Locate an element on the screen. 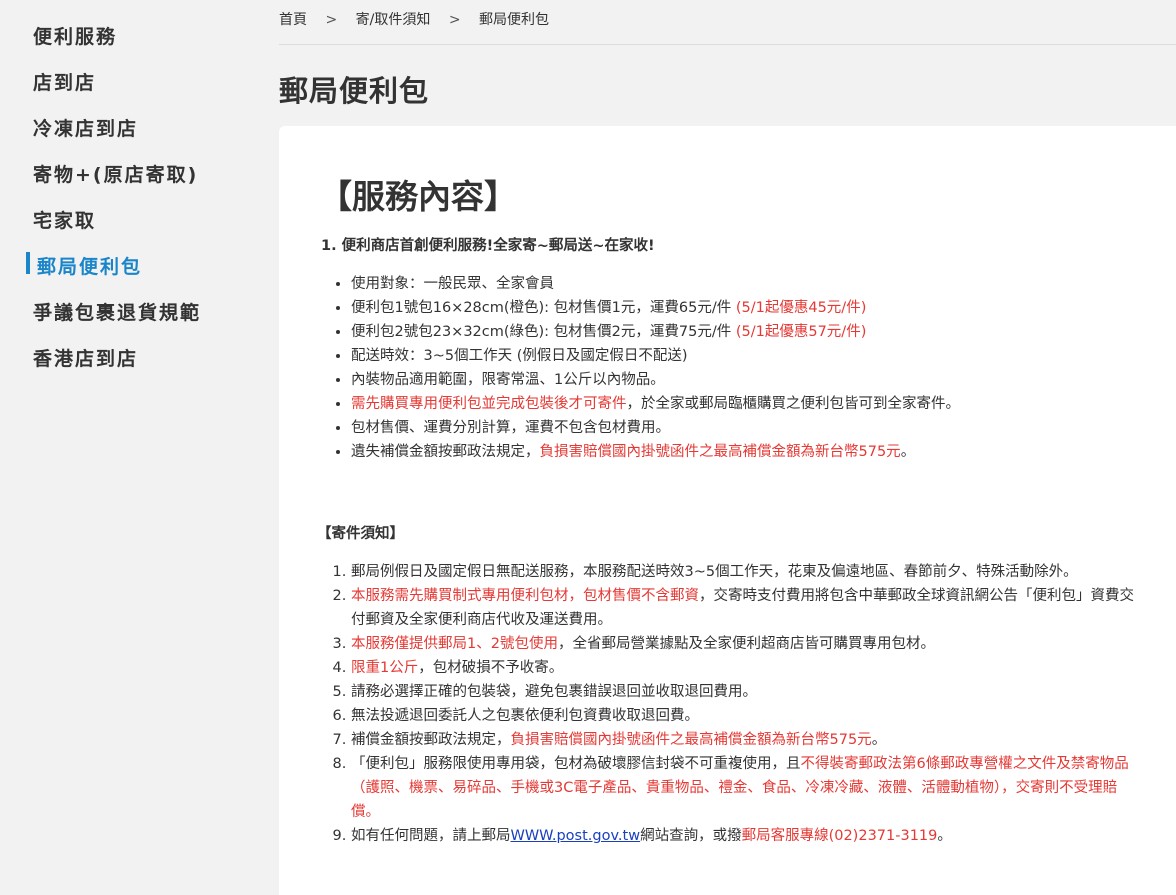 This screenshot has width=1176, height=895. breadcrumb-current: 郵局便利包 is located at coordinates (514, 20).